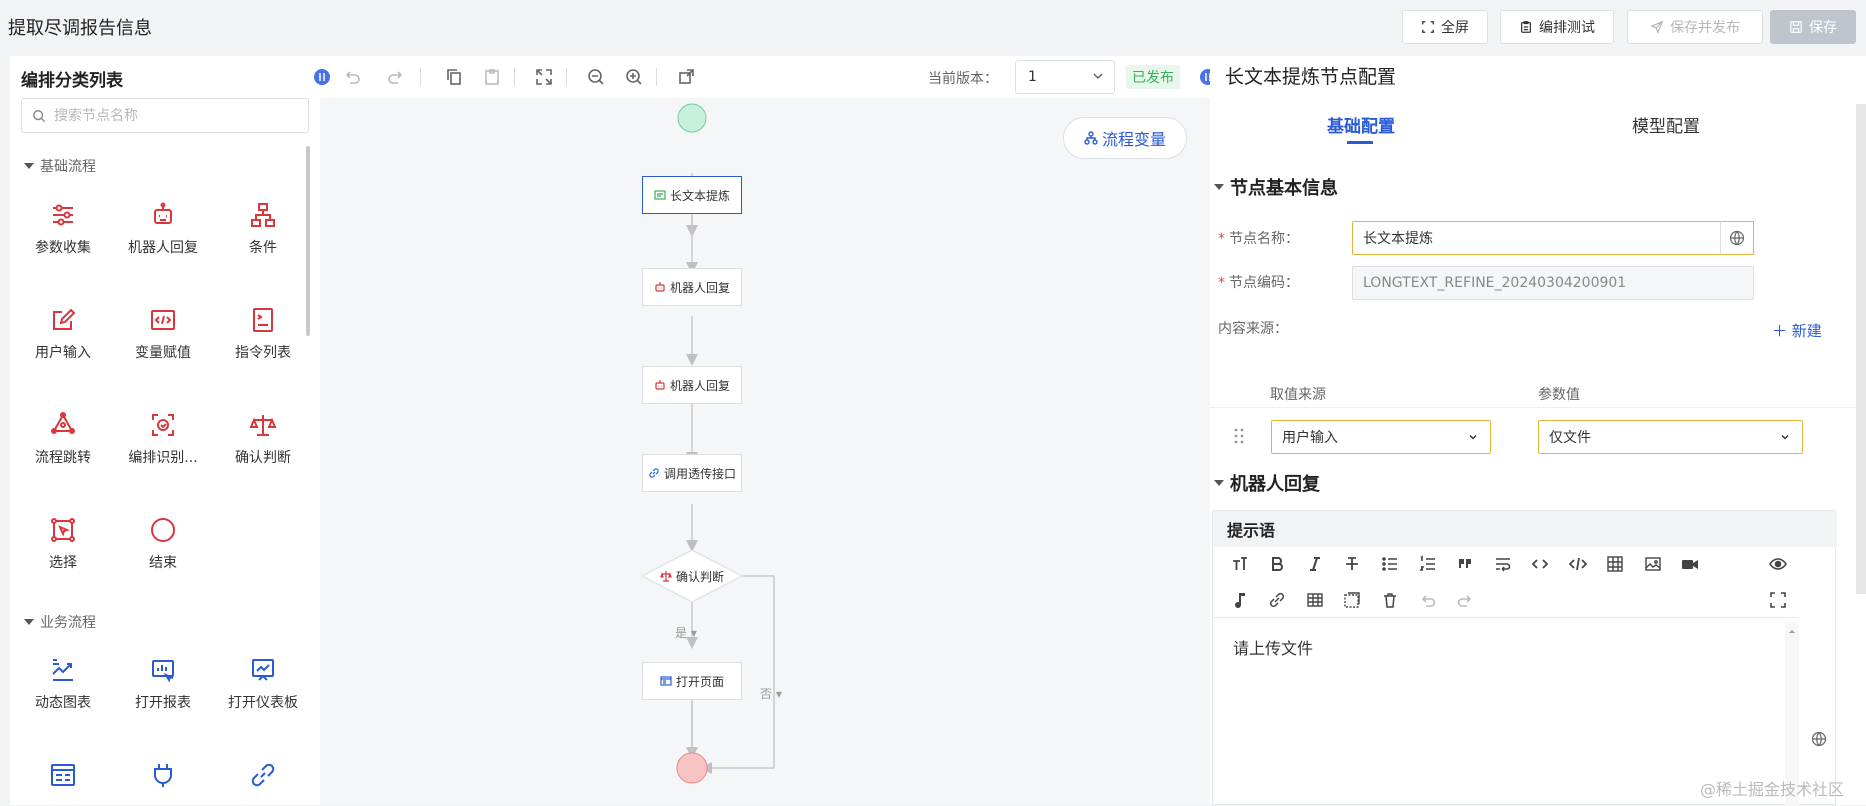 Image resolution: width=1866 pixels, height=806 pixels. What do you see at coordinates (63, 229) in the screenshot?
I see `tool-param-collect: 参数收集` at bounding box center [63, 229].